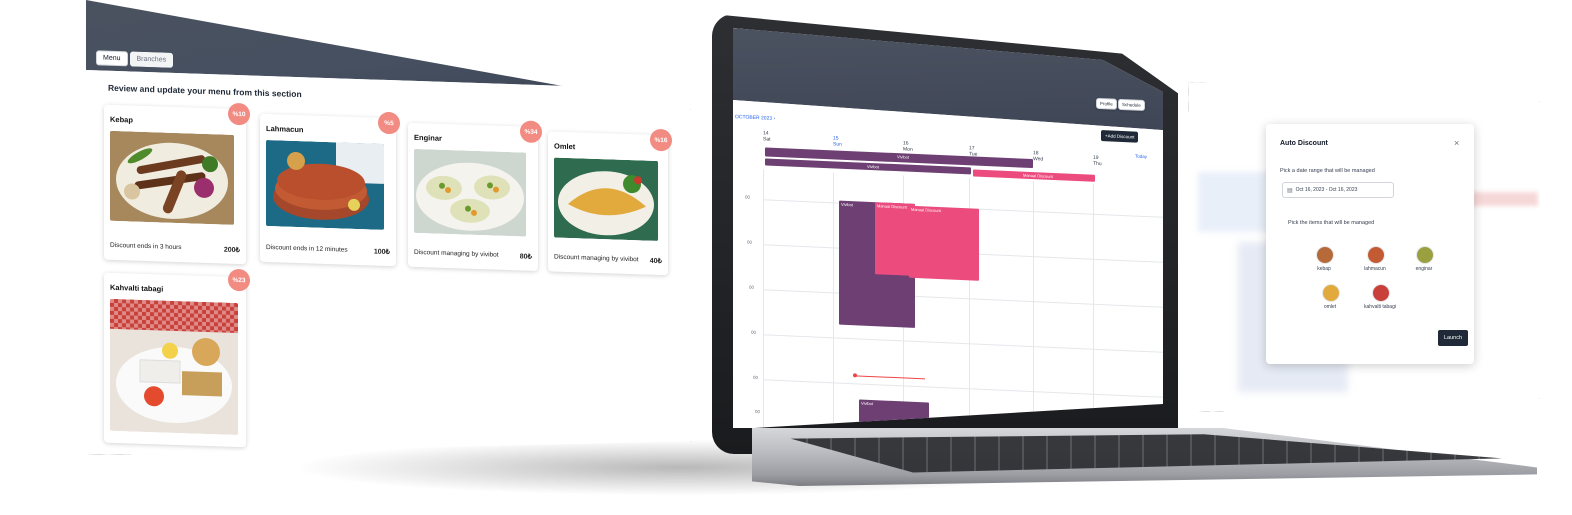 The height and width of the screenshot is (515, 1572). I want to click on date-range-input: ▤ Oct 16, 2023 - Oct 16, 2023, so click(1338, 190).